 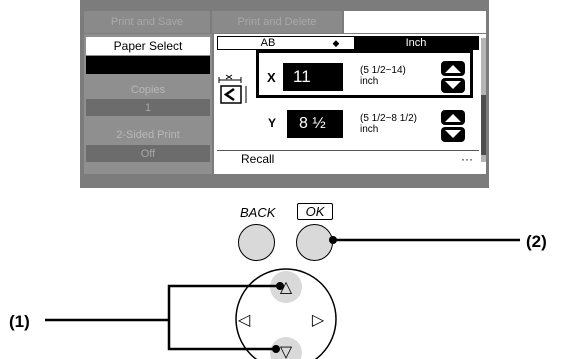 I want to click on callout-1-bracket, so click(x=223, y=317).